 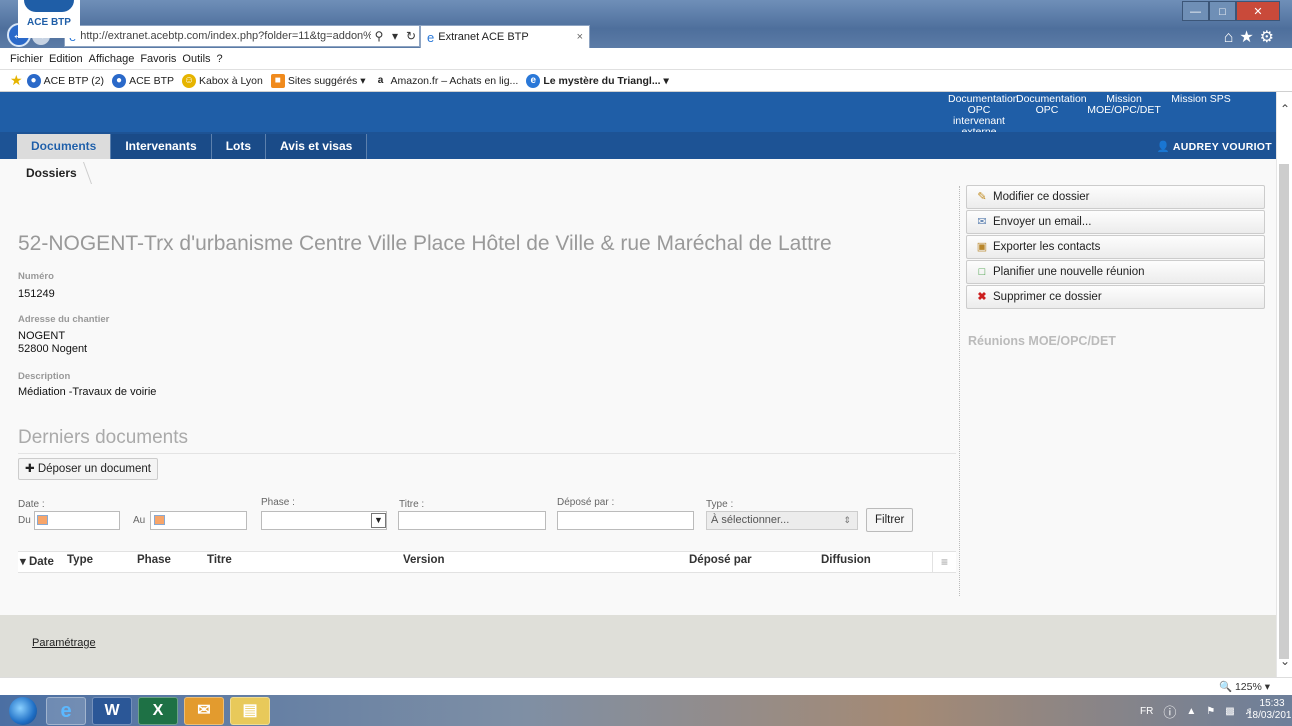 What do you see at coordinates (64, 146) in the screenshot?
I see `tab-documents: Documents` at bounding box center [64, 146].